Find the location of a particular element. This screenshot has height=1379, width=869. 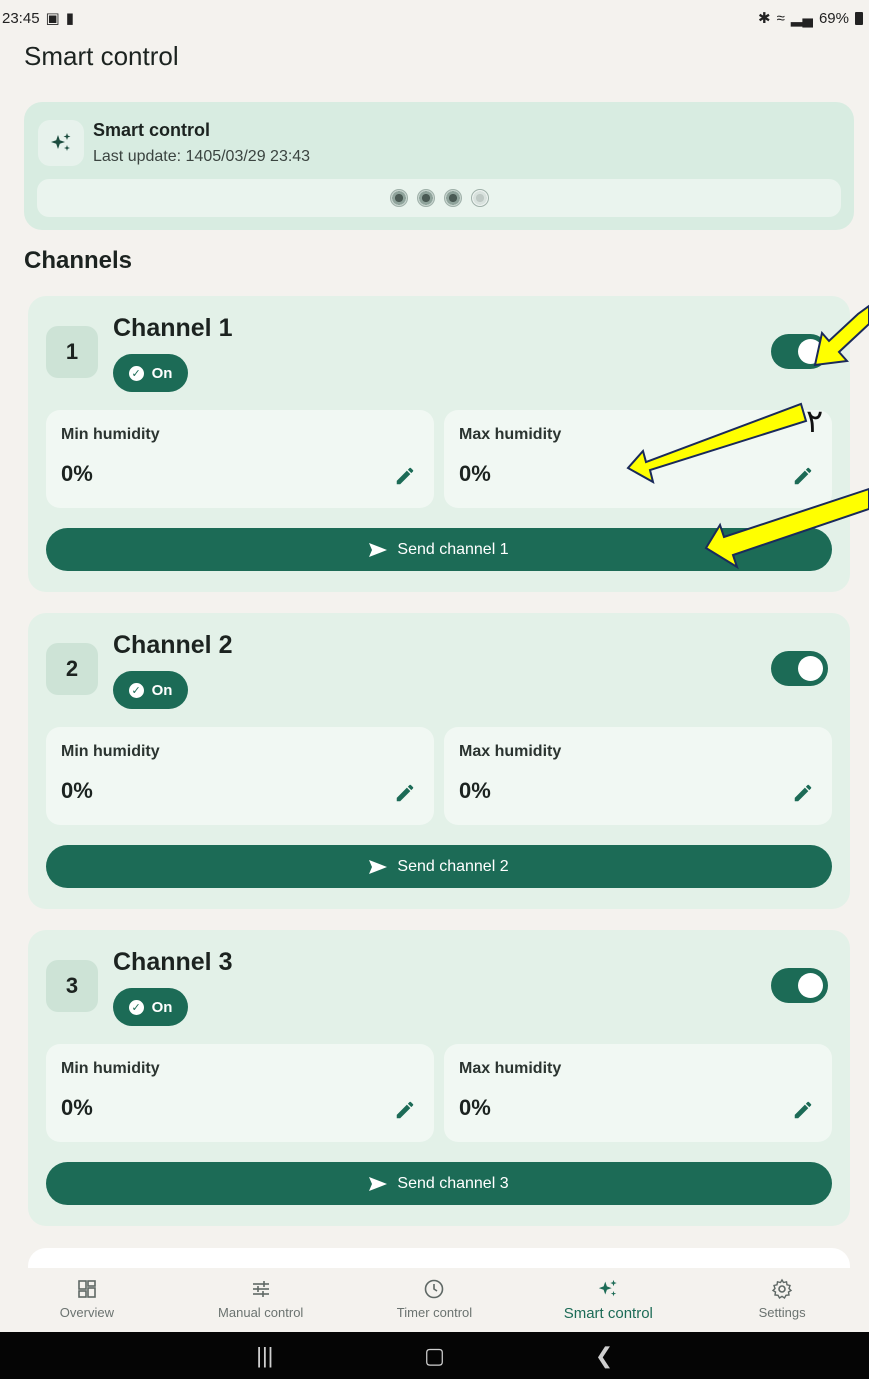

nav-item-timer-control: Timer control is located at coordinates (435, 1300).